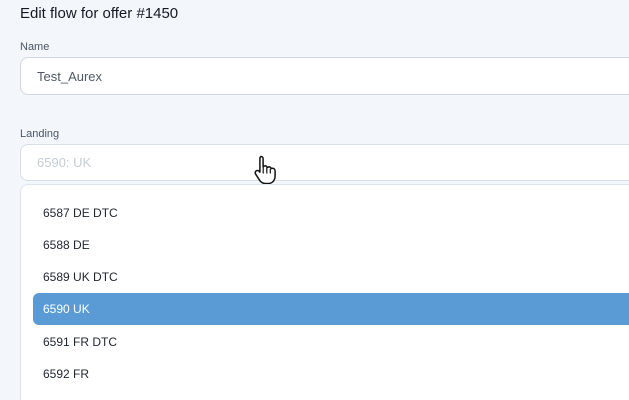 This screenshot has height=400, width=629. I want to click on landing-select-placeholder: 6590: UK, so click(64, 162).